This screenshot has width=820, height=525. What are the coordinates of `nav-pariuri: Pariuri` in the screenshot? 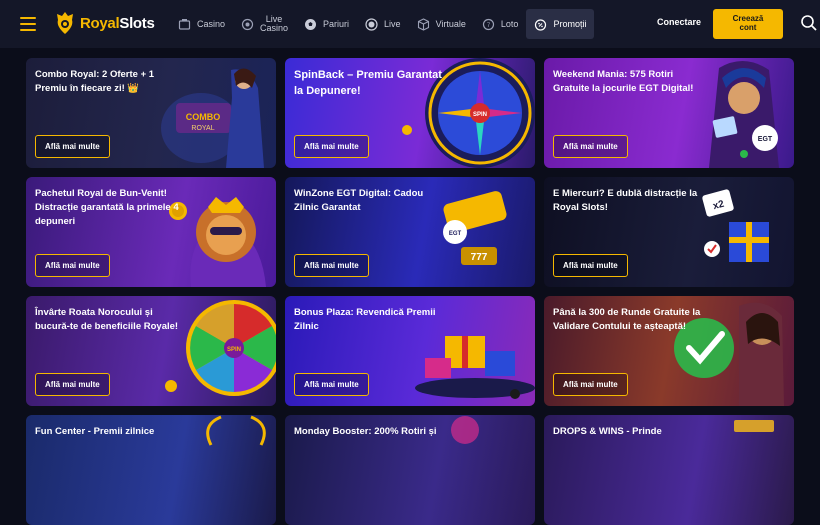 It's located at (326, 24).